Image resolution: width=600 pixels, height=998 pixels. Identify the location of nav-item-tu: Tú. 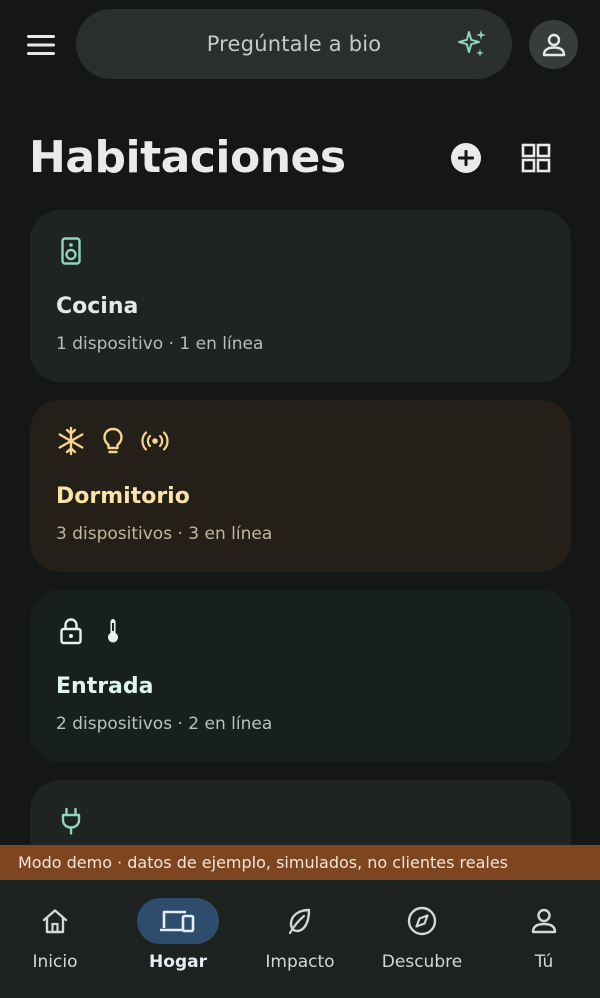
(542, 943).